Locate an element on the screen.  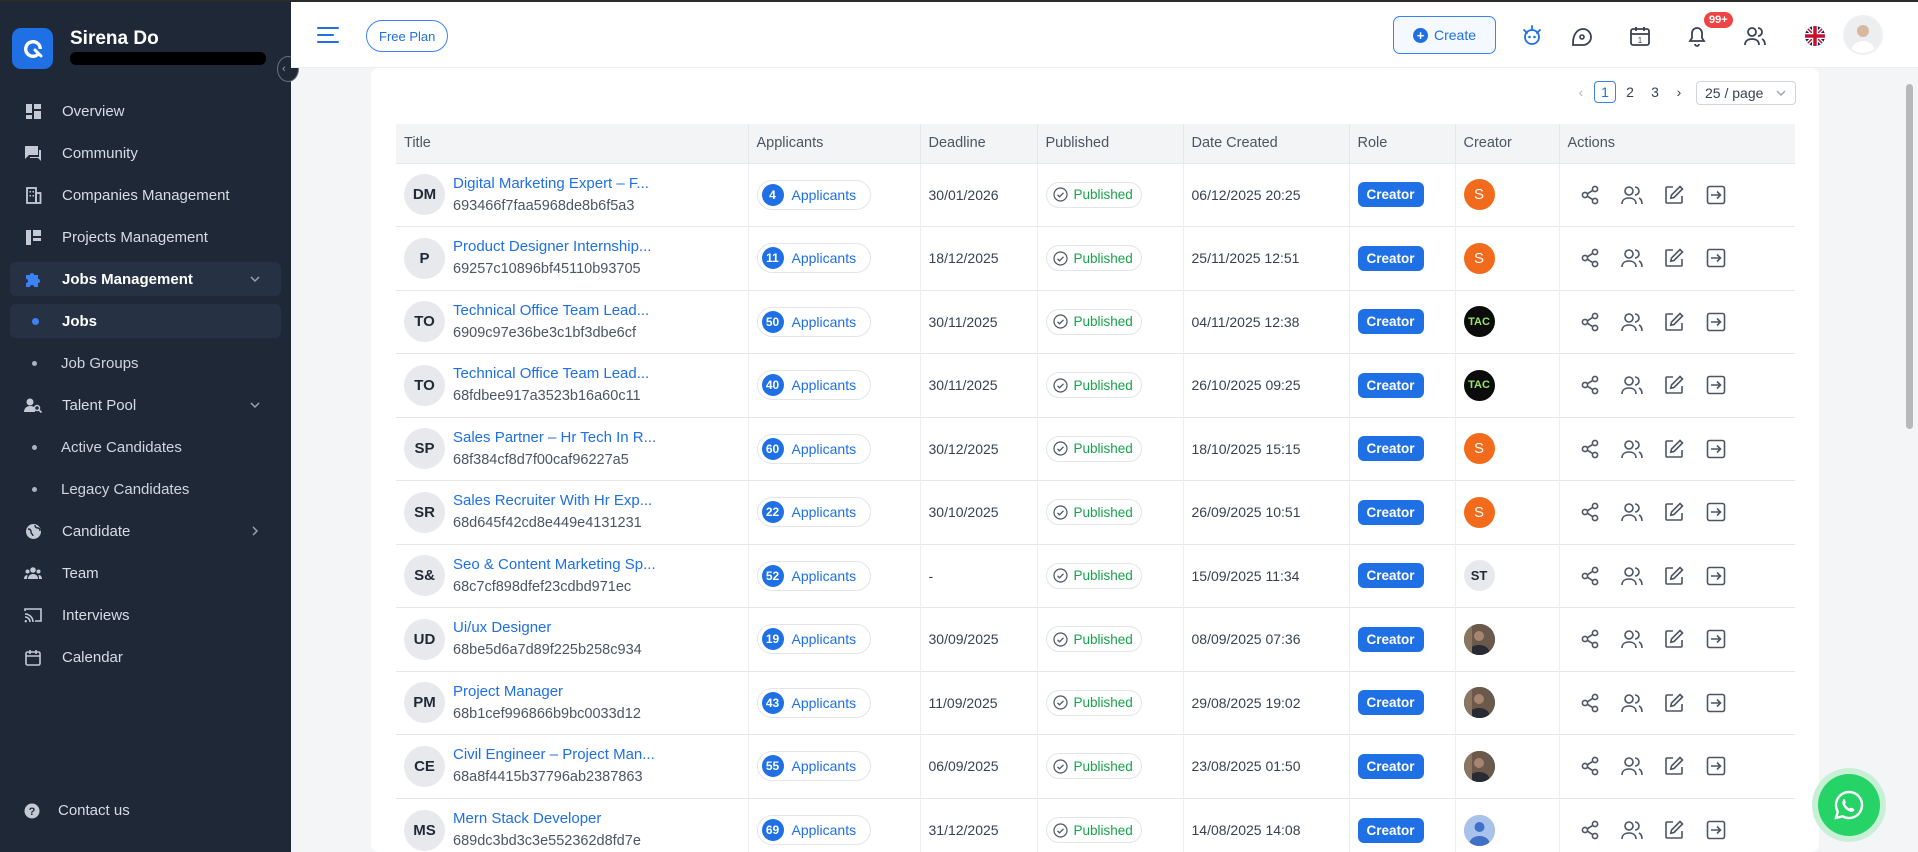
applicants-badge: 52 Applicants is located at coordinates (814, 575).